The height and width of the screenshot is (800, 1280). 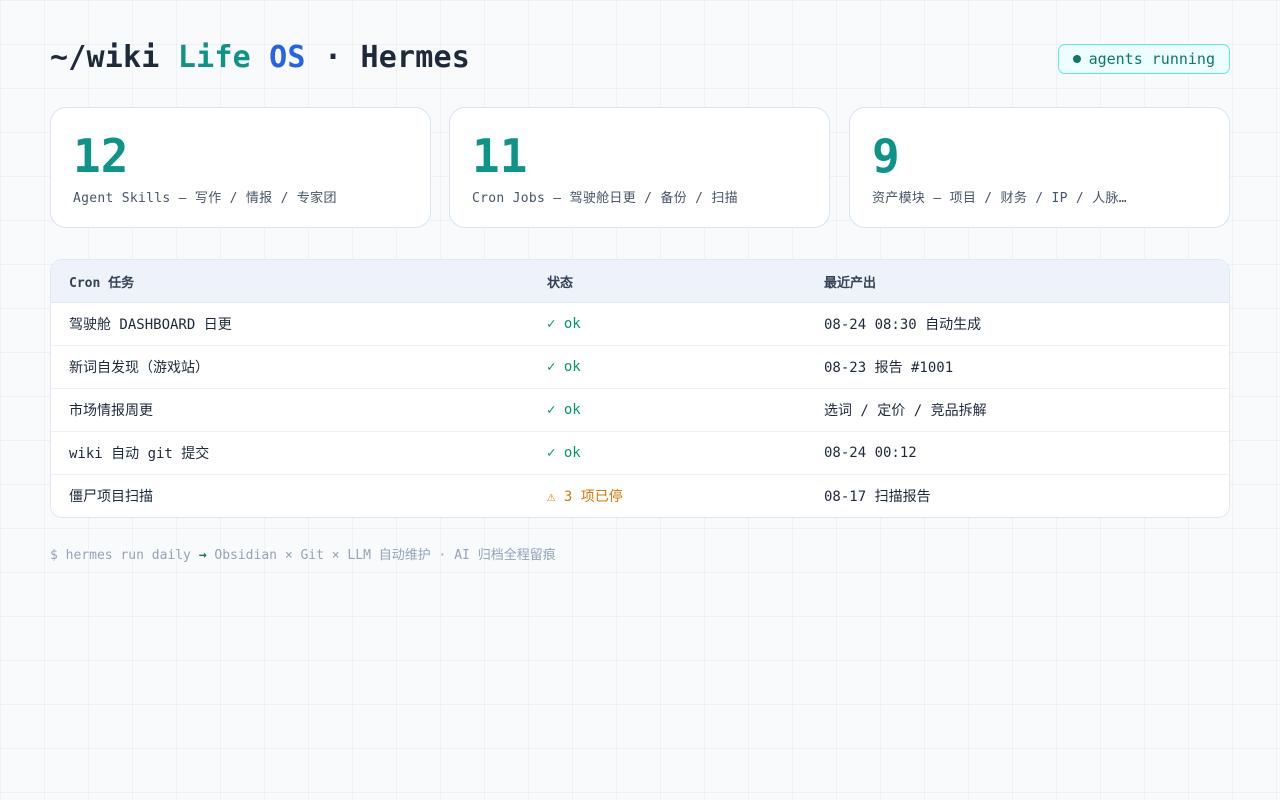 I want to click on task-cell: 市场情报周更, so click(x=290, y=410).